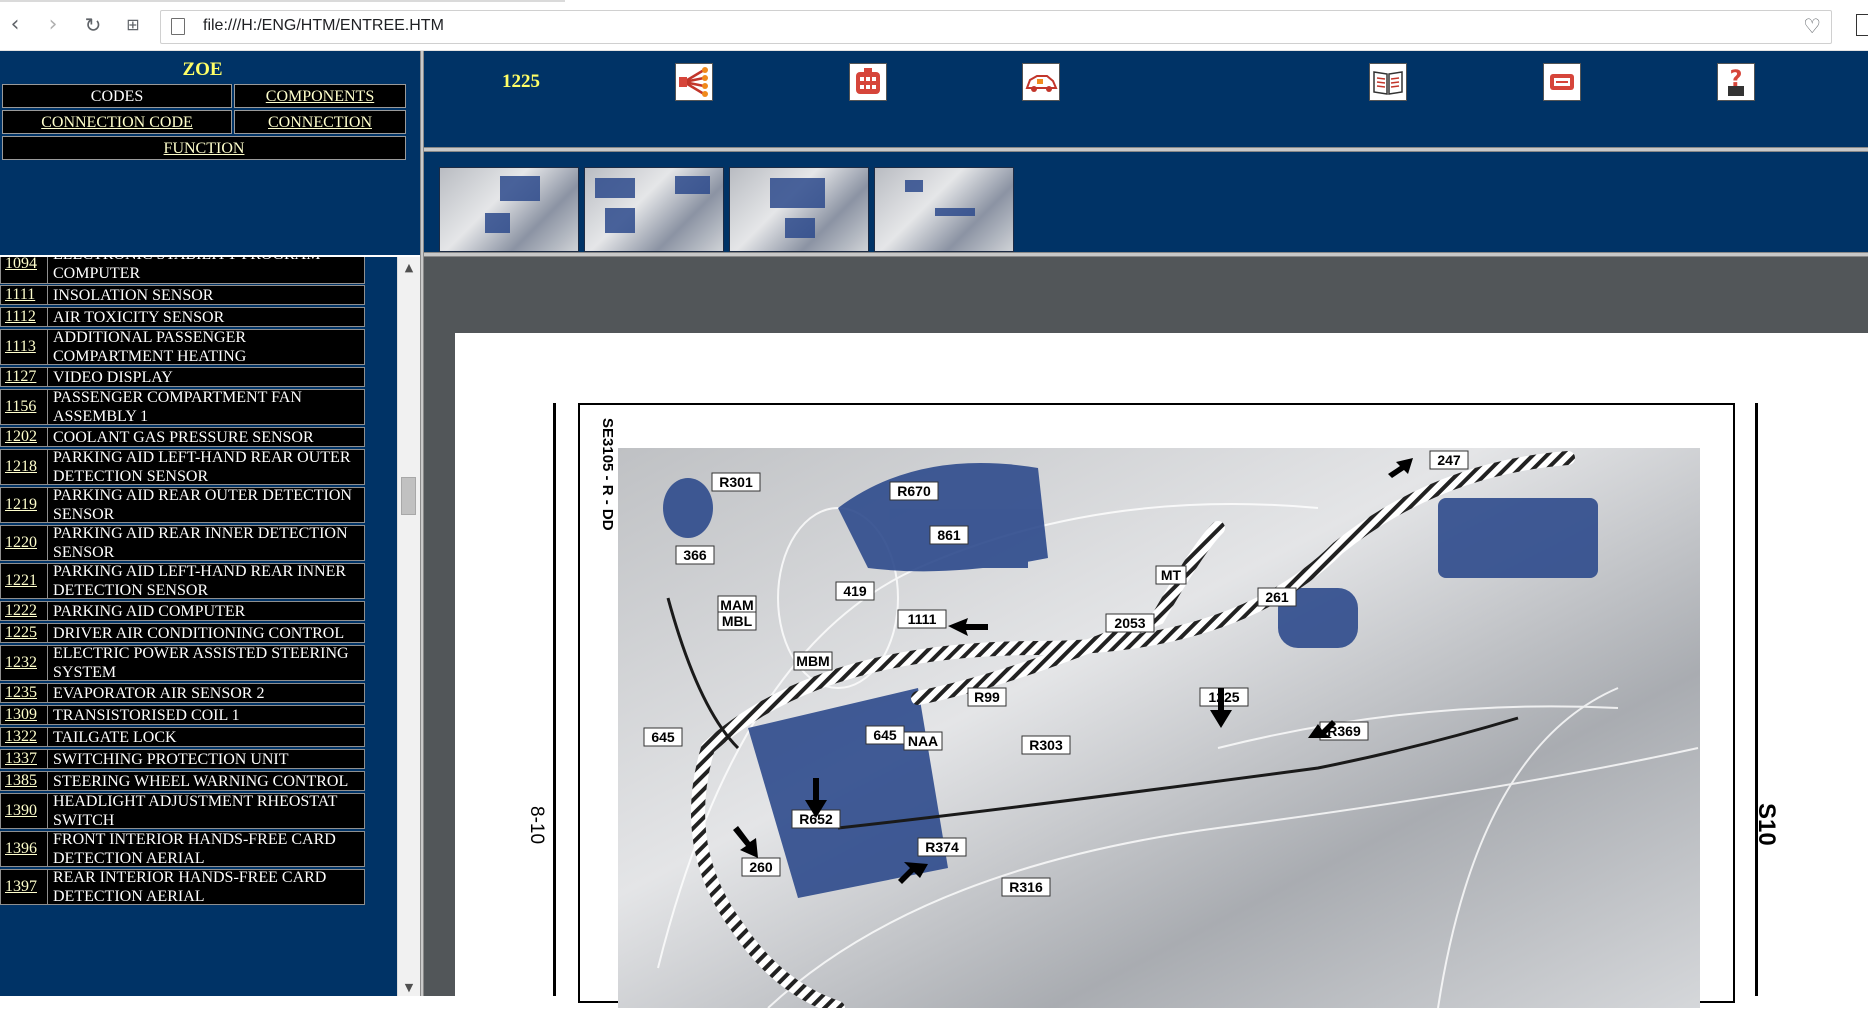 This screenshot has height=1013, width=1868. I want to click on component-code-link: 1309, so click(25, 715).